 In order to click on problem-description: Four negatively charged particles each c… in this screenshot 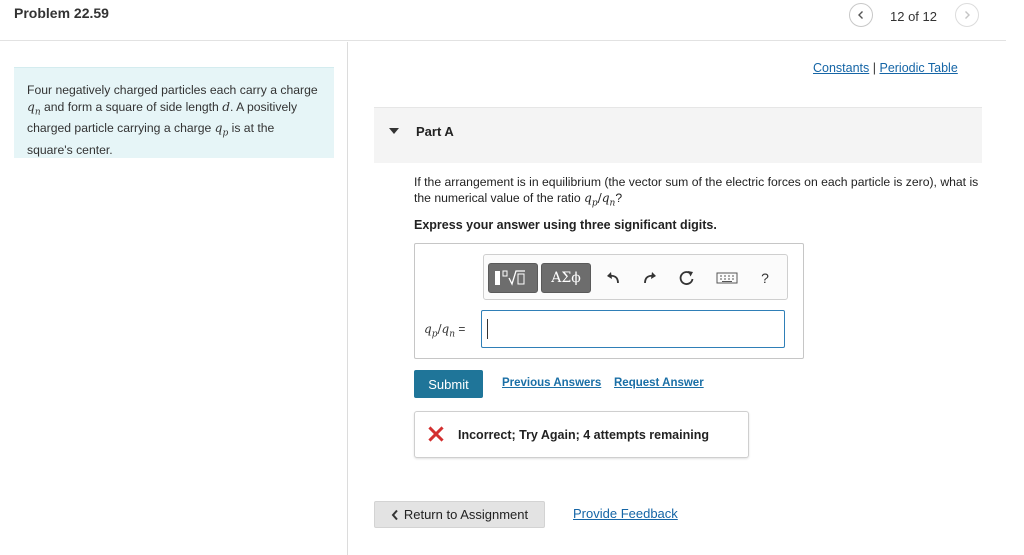, I will do `click(174, 112)`.